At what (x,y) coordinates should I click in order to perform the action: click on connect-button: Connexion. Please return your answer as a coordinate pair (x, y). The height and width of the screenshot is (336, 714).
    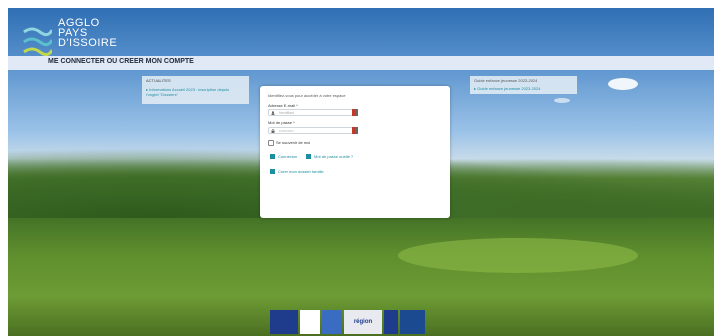
    Looking at the image, I should click on (283, 157).